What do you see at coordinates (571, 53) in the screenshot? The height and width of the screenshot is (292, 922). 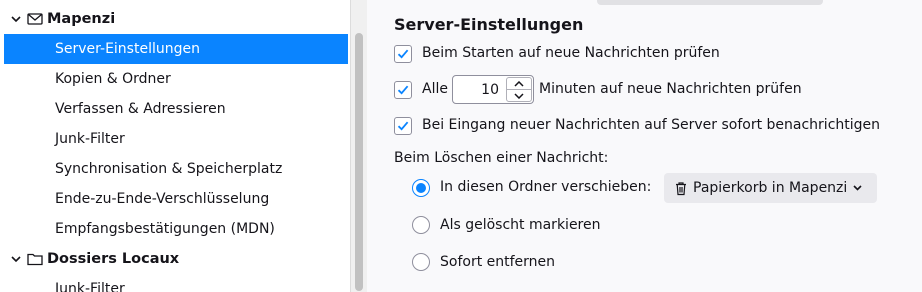 I see `check-on-startup-label: Beim Starten auf neue Nachrichten prüfen` at bounding box center [571, 53].